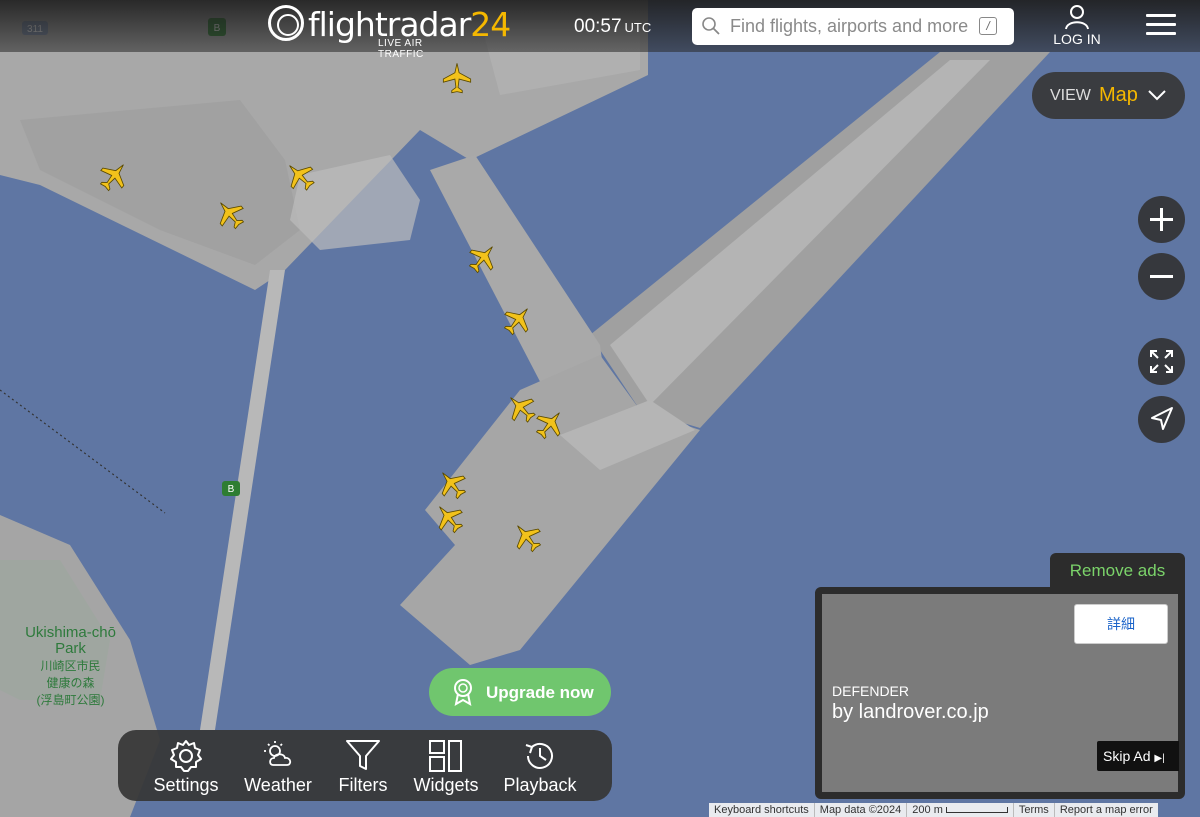  What do you see at coordinates (976, 810) in the screenshot?
I see `map-scale-bar` at bounding box center [976, 810].